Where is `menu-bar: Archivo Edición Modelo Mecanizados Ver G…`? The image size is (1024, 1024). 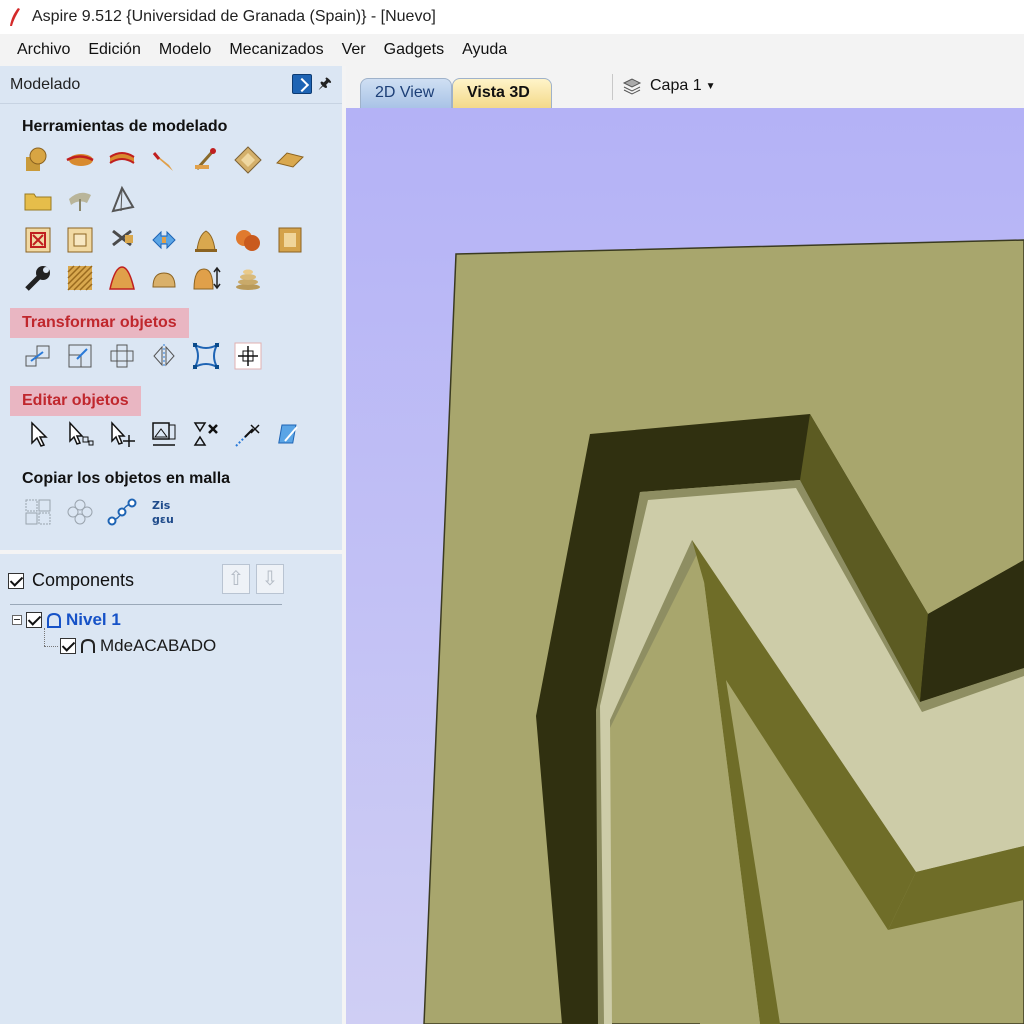 menu-bar: Archivo Edición Modelo Mecanizados Ver G… is located at coordinates (512, 50).